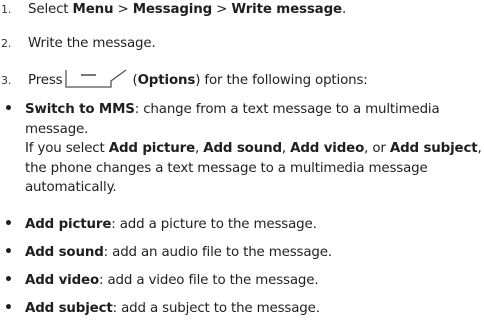 This screenshot has width=484, height=325. Describe the element at coordinates (67, 149) in the screenshot. I see `note-text: If you select` at that location.